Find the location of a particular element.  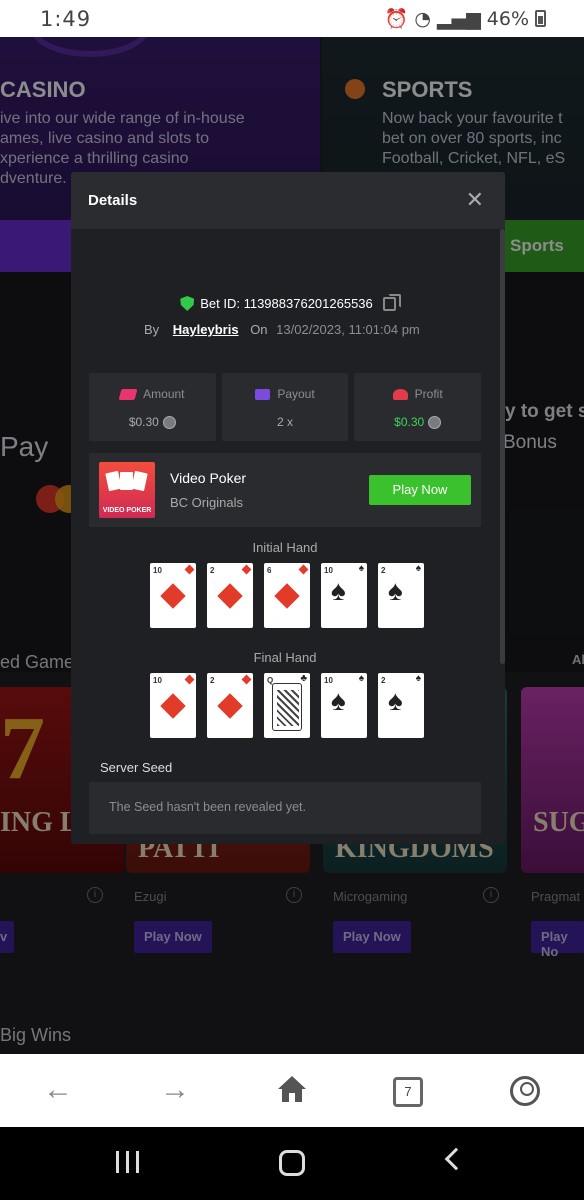

status-bar: 1:49 ⏰ ◔ ▂▄▆ 46% is located at coordinates (292, 18).